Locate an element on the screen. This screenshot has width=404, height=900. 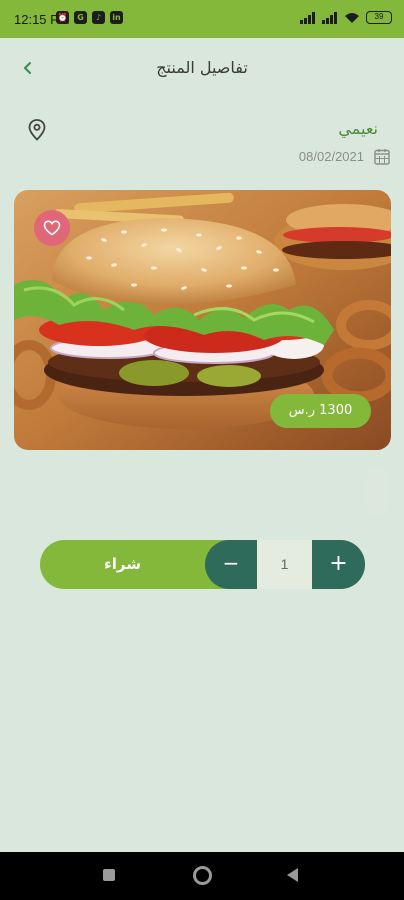
date-row: 08/02/2021 is located at coordinates (344, 156).